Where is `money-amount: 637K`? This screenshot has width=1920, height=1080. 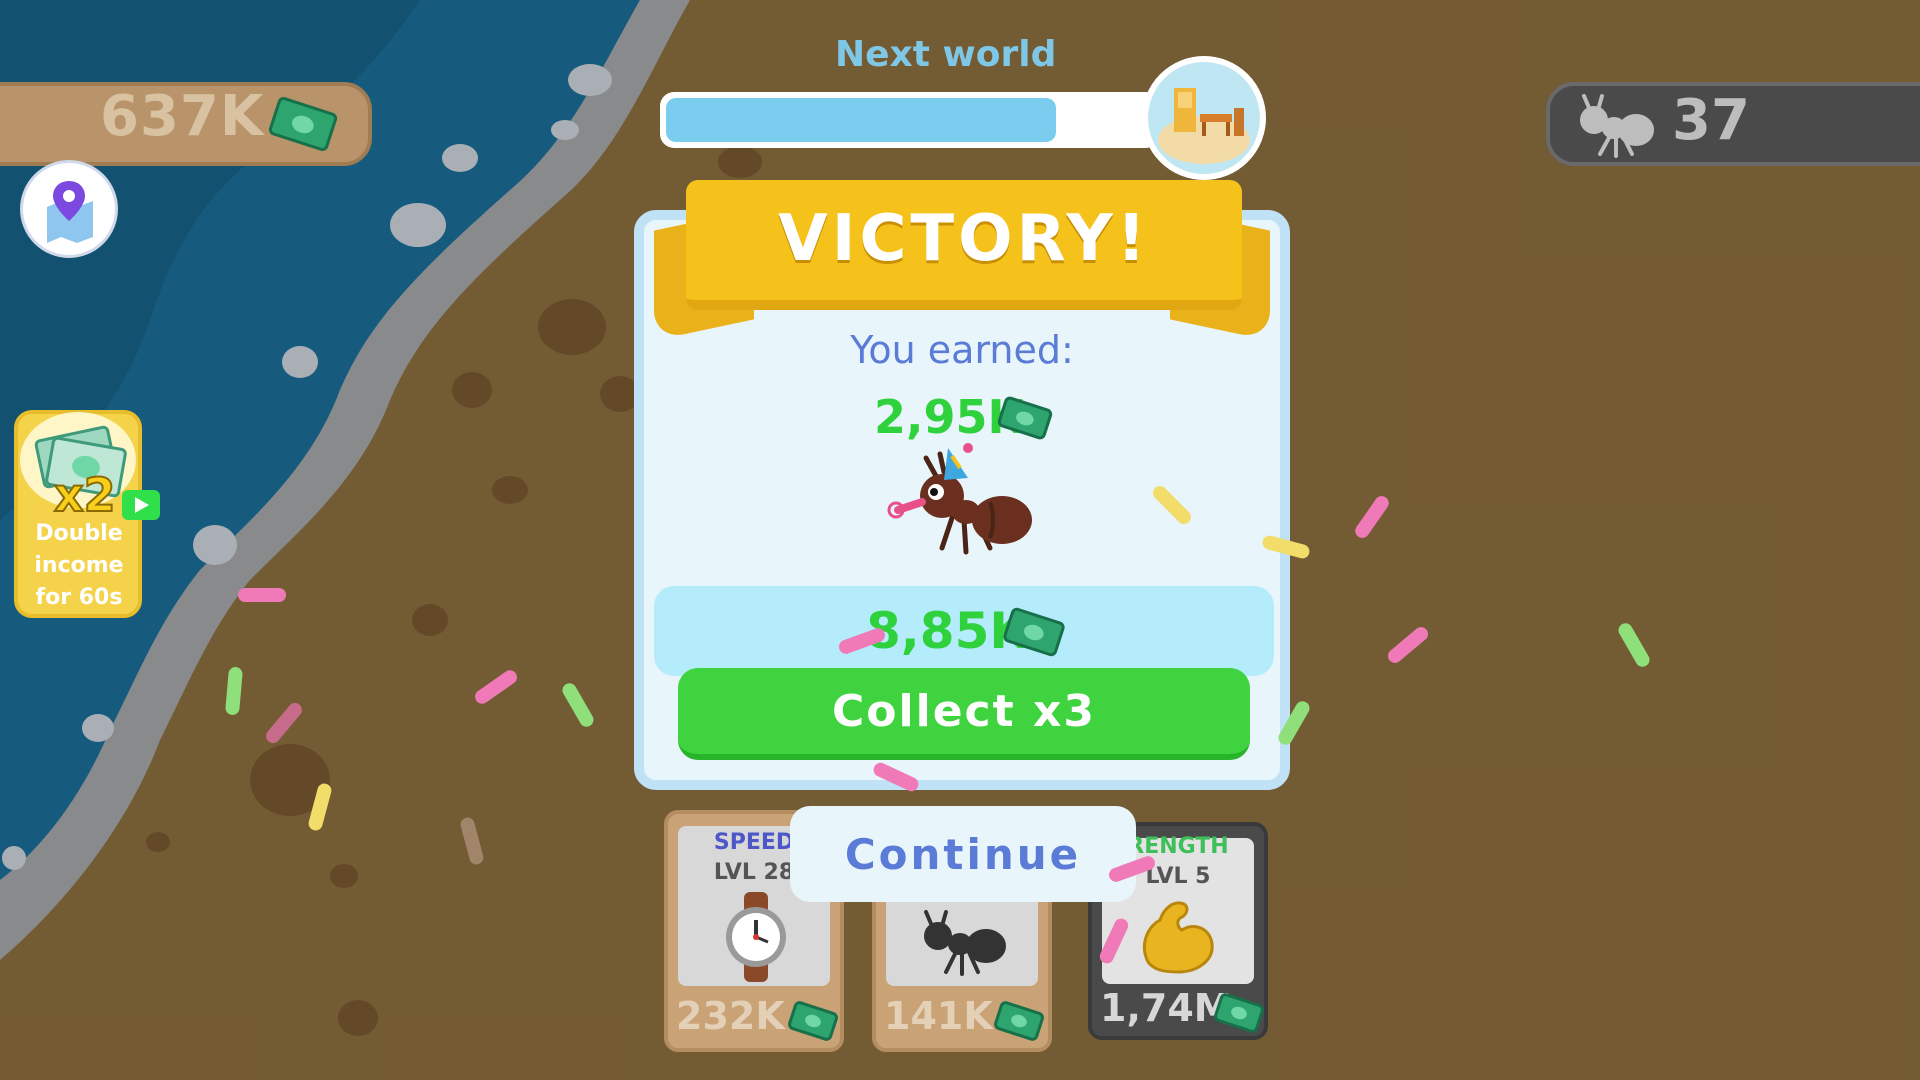
money-amount: 637K is located at coordinates (182, 116).